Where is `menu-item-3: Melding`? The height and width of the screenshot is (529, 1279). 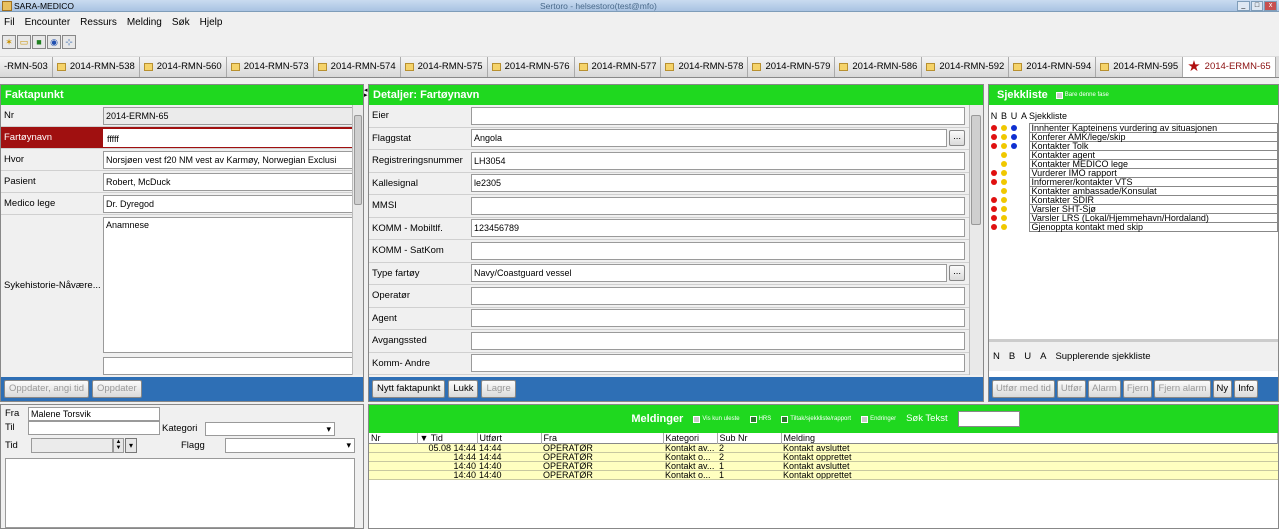 menu-item-3: Melding is located at coordinates (144, 22).